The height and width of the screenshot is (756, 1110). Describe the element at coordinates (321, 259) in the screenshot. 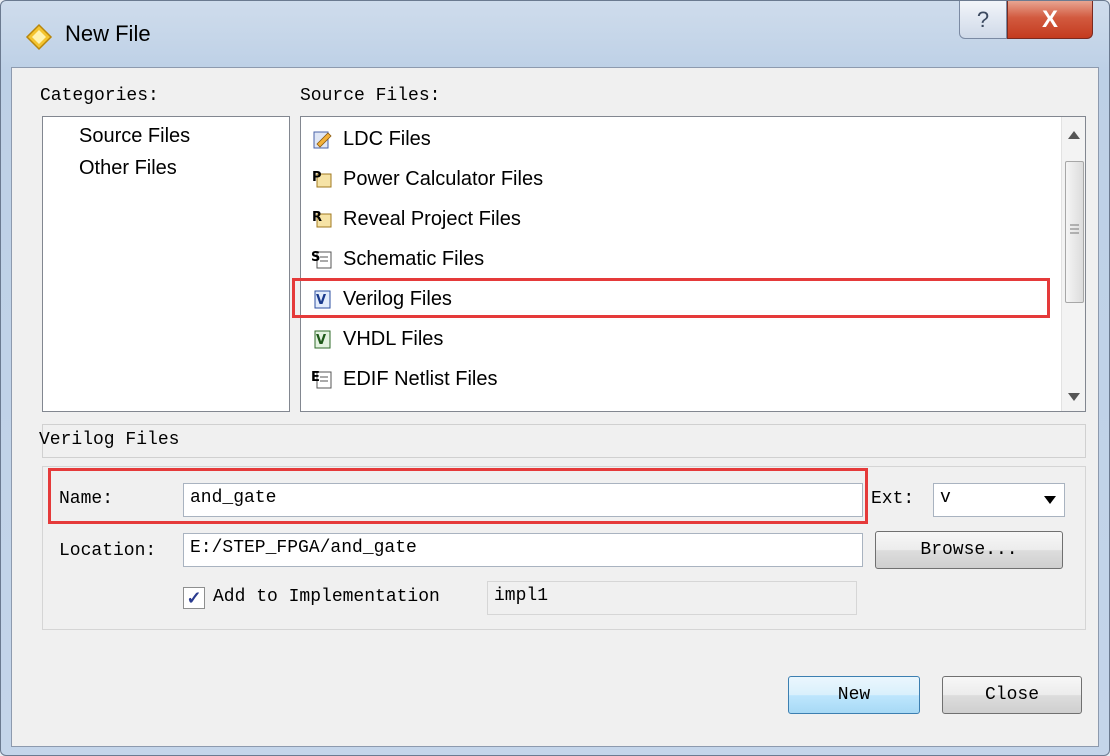

I see `schematic-file-icon: S` at that location.